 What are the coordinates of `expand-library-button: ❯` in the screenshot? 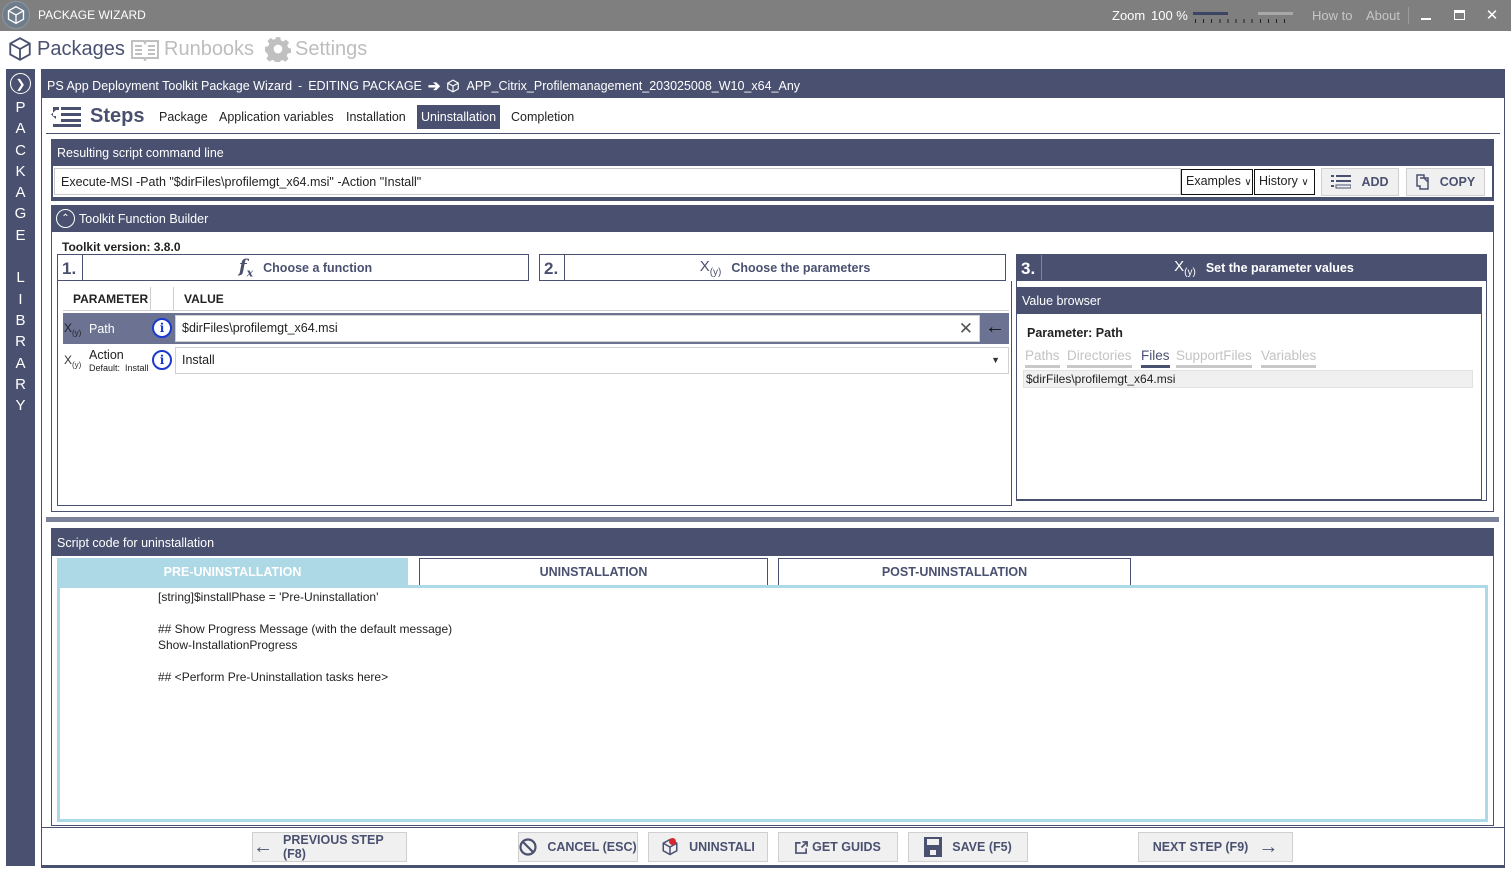 It's located at (20, 83).